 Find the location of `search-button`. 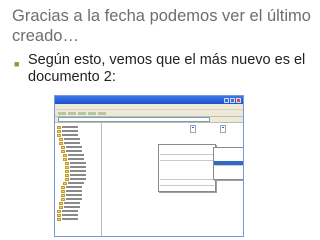

search-button is located at coordinates (92, 113).